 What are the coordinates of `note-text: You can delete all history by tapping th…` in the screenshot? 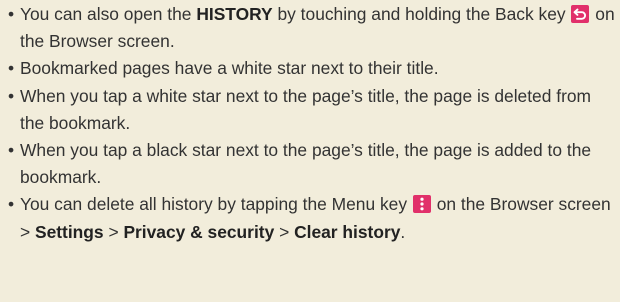 It's located at (216, 204).